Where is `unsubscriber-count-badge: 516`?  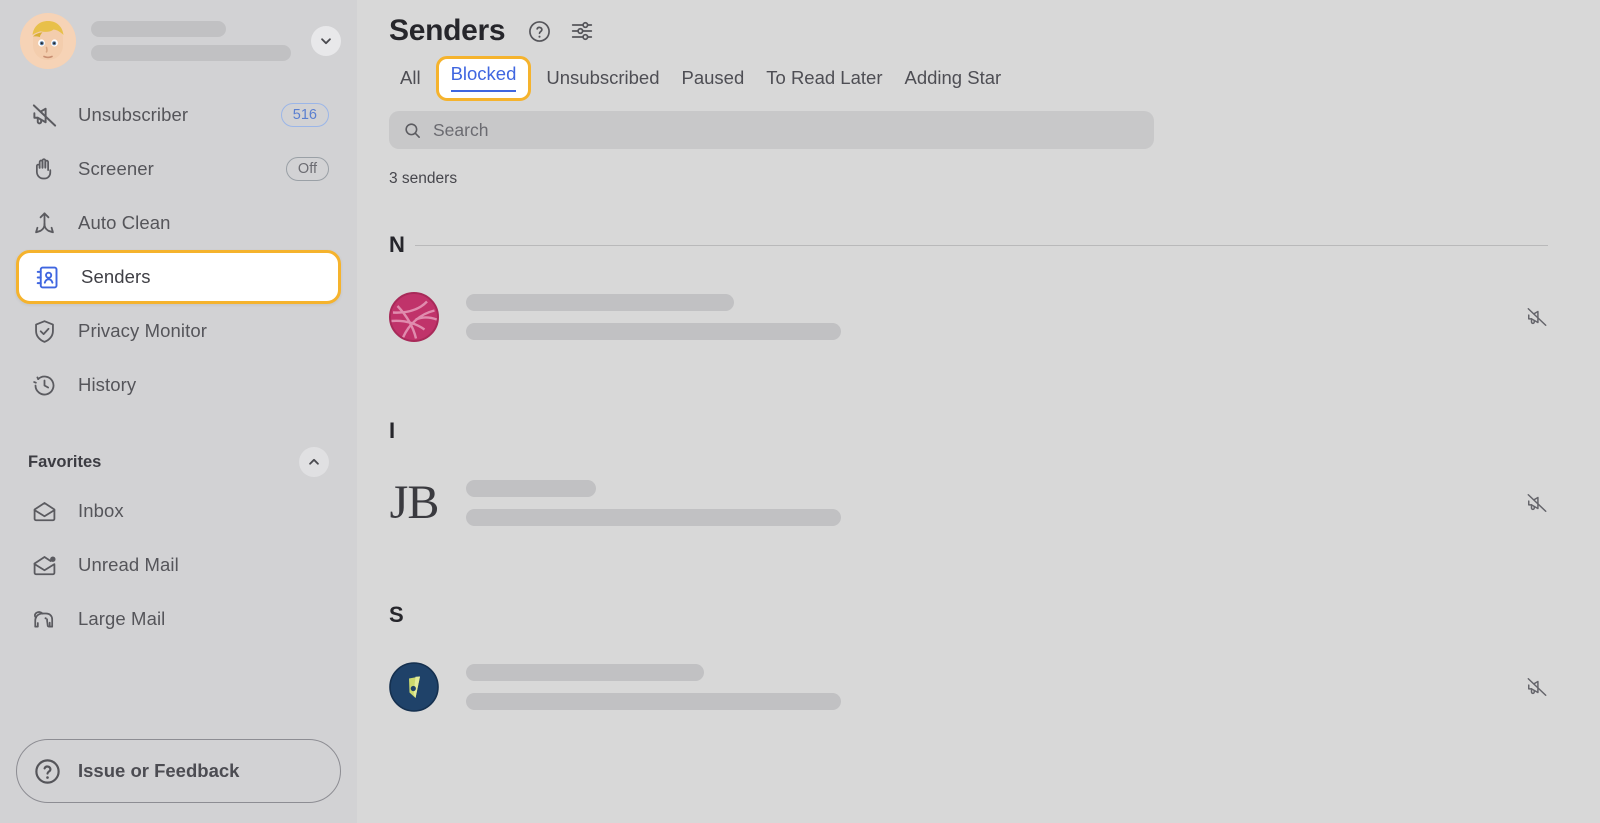
unsubscriber-count-badge: 516 is located at coordinates (304, 115).